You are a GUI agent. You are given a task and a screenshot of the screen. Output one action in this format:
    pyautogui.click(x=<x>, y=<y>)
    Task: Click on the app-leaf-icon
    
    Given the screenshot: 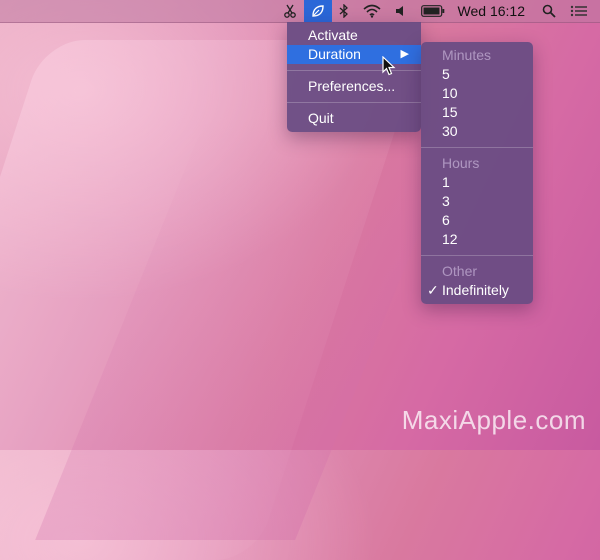 What is the action you would take?
    pyautogui.click(x=317, y=11)
    